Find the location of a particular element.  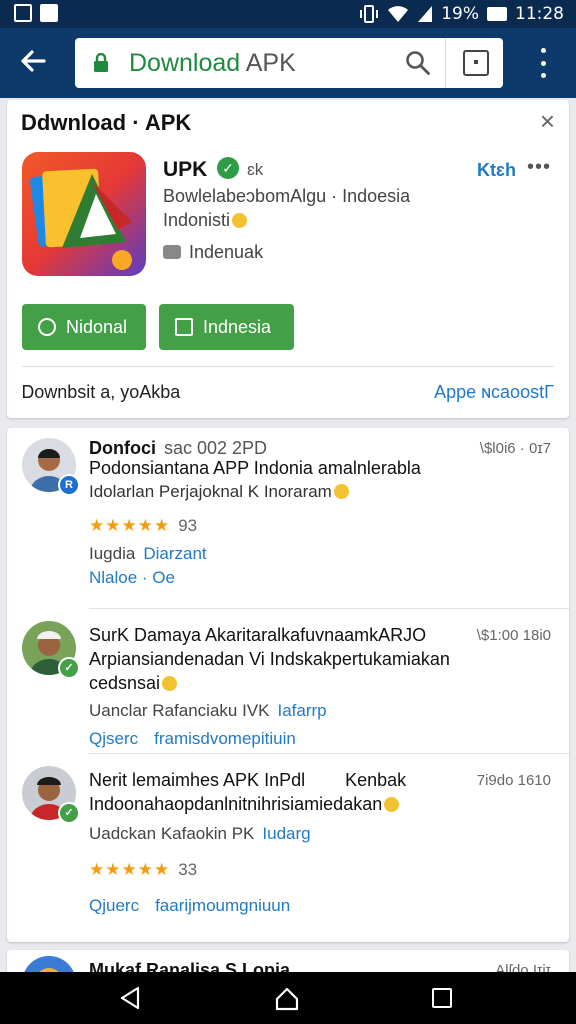

clipboard-icon is located at coordinates (184, 327).